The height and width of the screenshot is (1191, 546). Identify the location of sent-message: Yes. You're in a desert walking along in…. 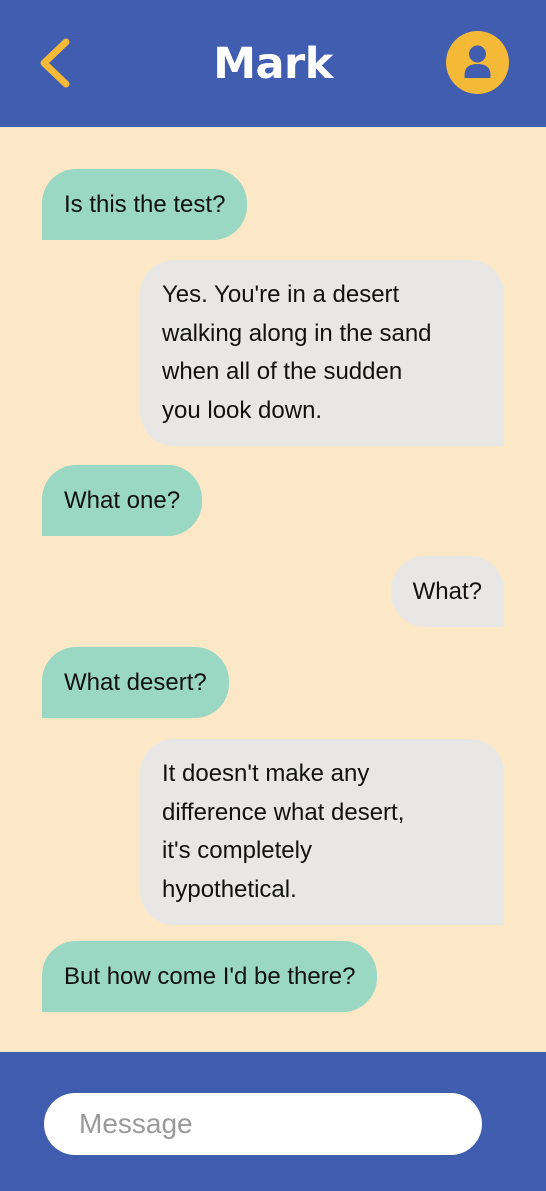
(322, 353).